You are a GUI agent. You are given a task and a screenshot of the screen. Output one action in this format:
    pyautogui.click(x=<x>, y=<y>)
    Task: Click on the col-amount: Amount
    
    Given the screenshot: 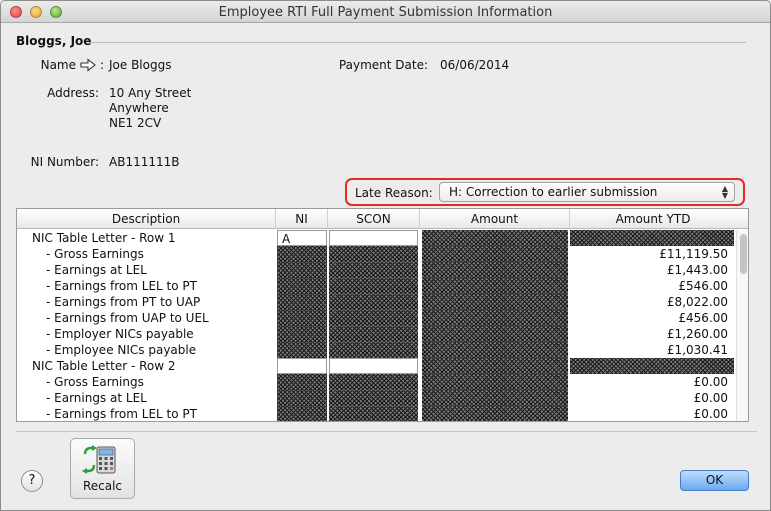 What is the action you would take?
    pyautogui.click(x=495, y=219)
    